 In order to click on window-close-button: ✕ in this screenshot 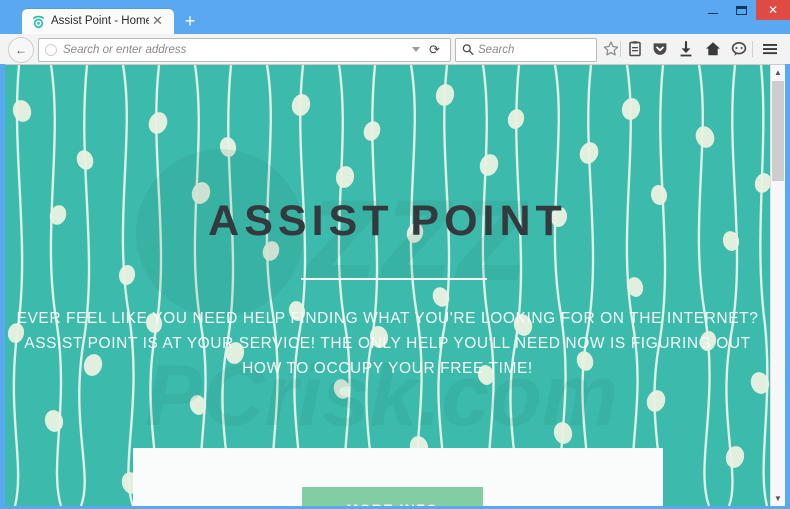, I will do `click(773, 10)`.